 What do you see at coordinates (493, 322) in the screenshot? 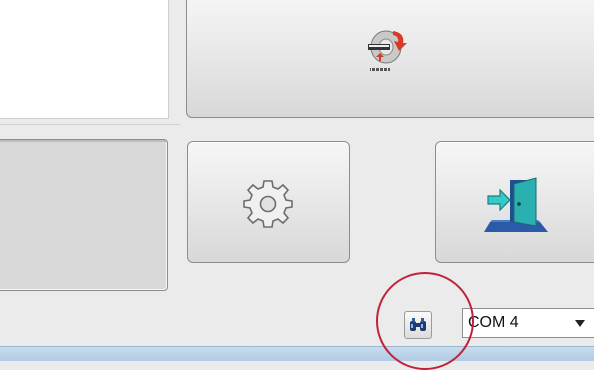
I see `com-port-value: COM 4` at bounding box center [493, 322].